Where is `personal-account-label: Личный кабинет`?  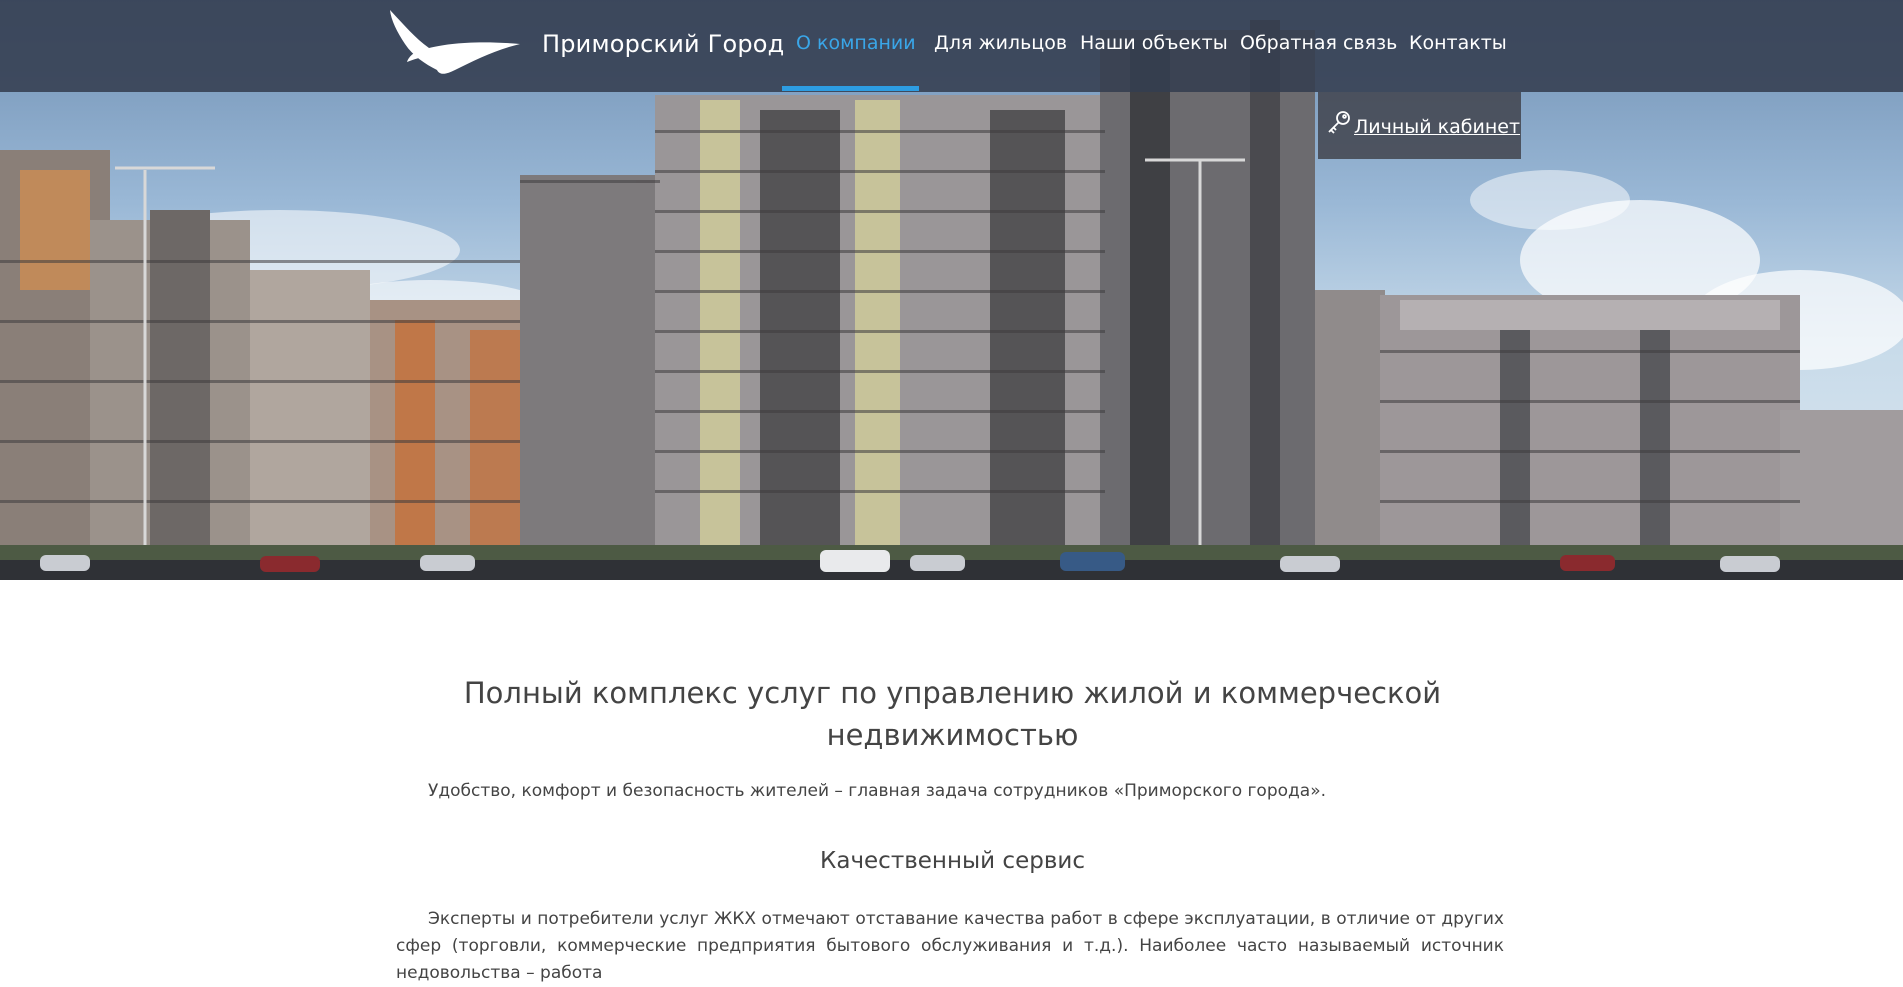
personal-account-label: Личный кабинет is located at coordinates (1437, 127).